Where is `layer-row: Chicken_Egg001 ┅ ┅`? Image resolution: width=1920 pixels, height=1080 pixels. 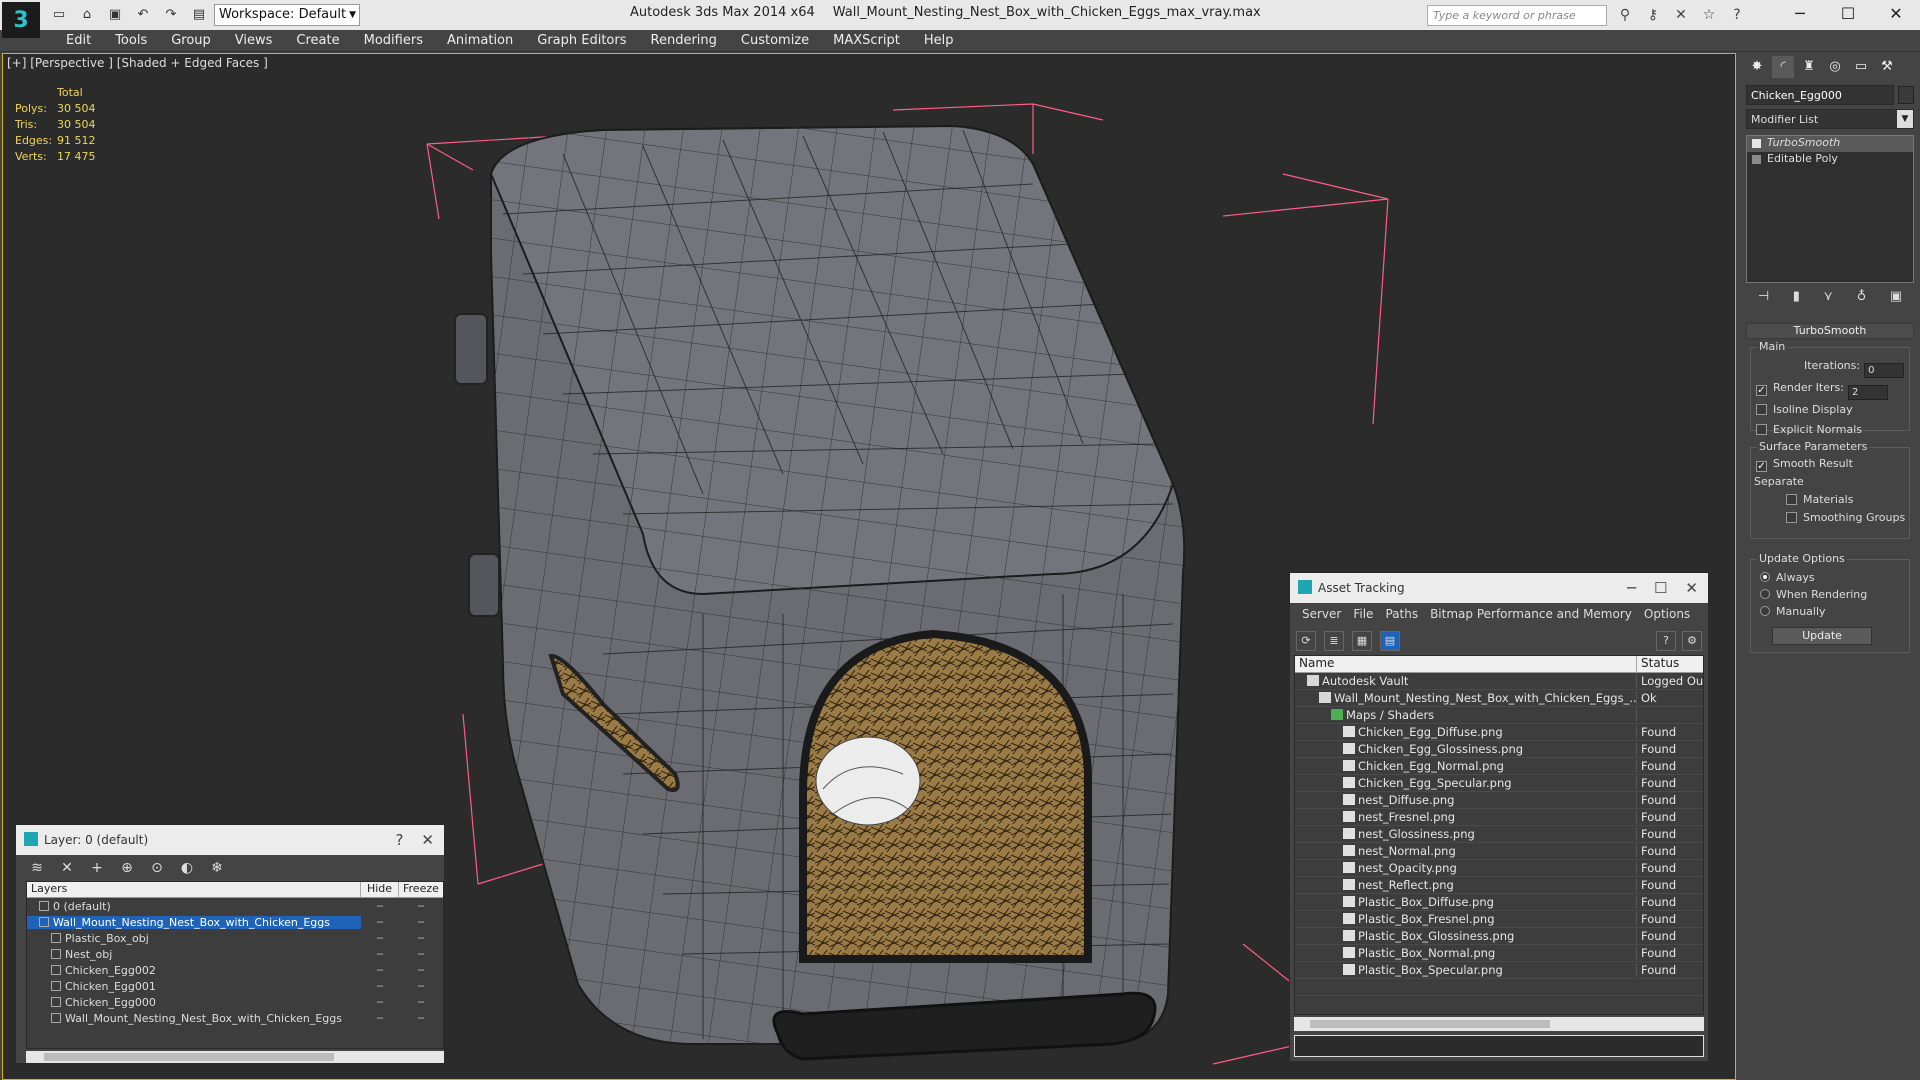 layer-row: Chicken_Egg001 ┅ ┅ is located at coordinates (235, 986).